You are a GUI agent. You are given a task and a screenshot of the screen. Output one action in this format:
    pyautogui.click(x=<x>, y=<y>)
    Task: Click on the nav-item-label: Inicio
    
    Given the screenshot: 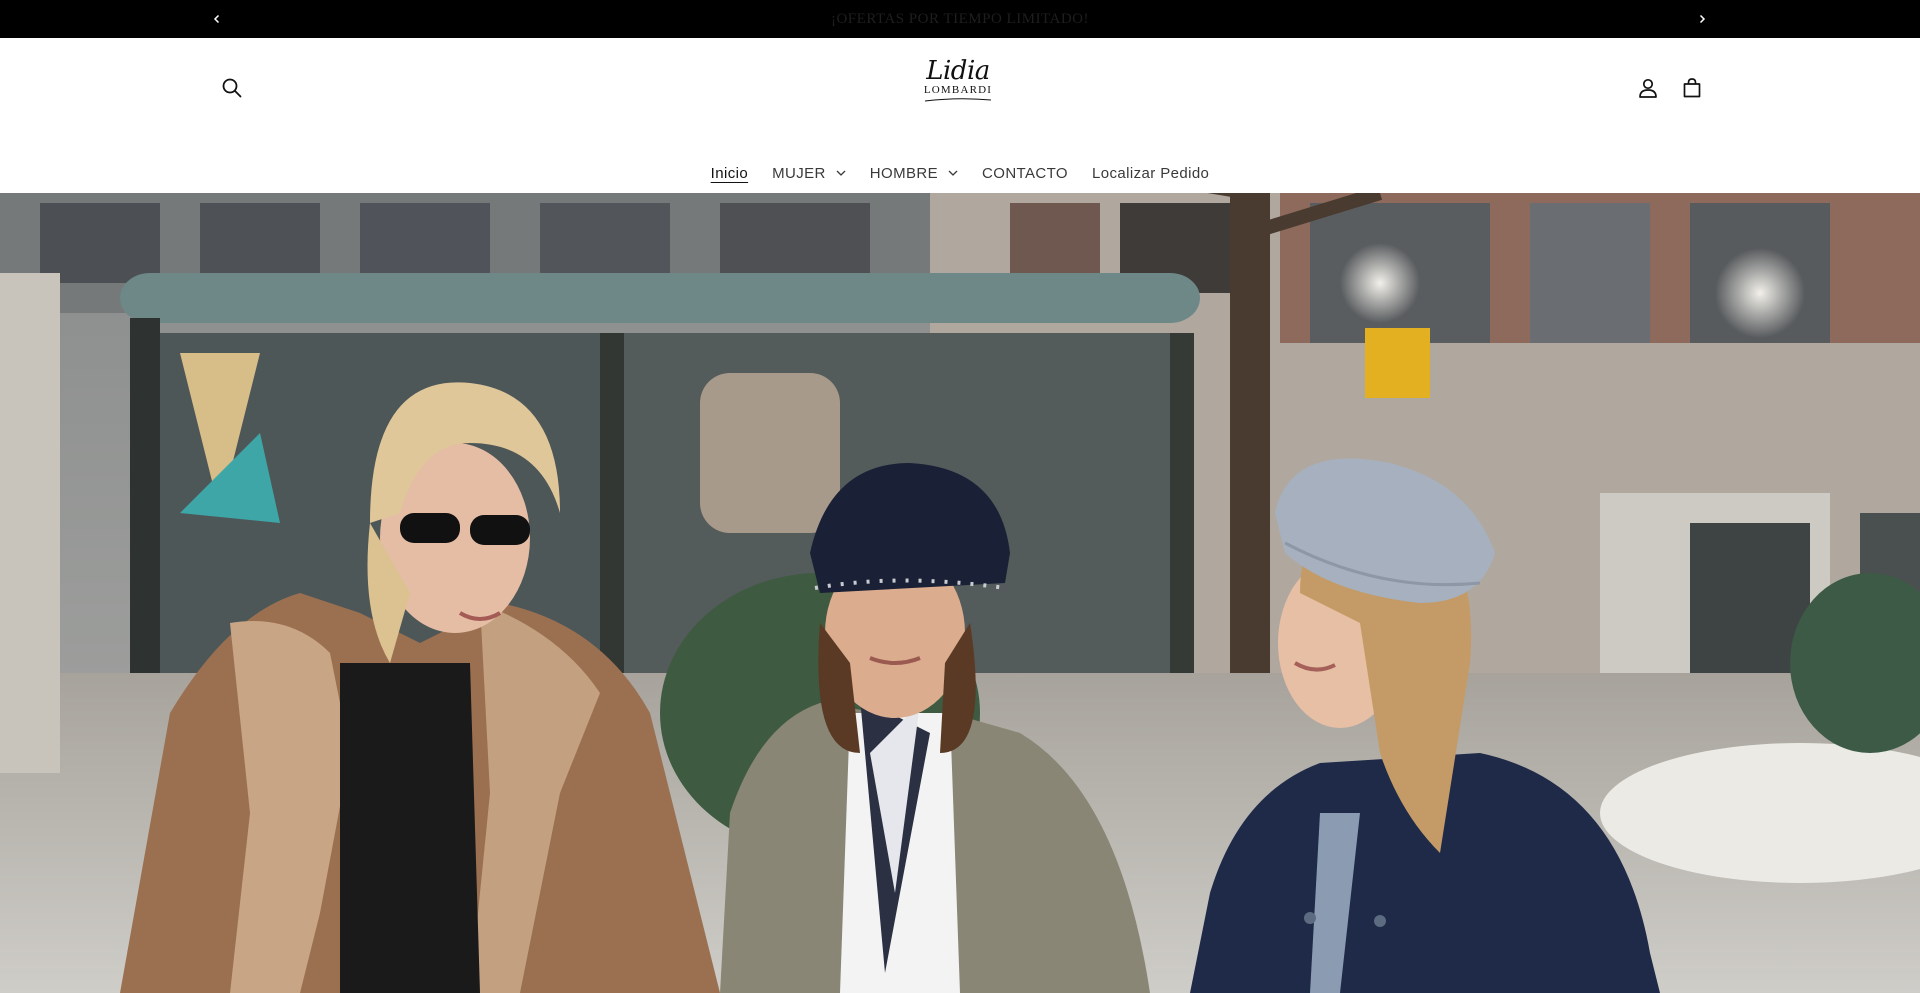 What is the action you would take?
    pyautogui.click(x=729, y=173)
    